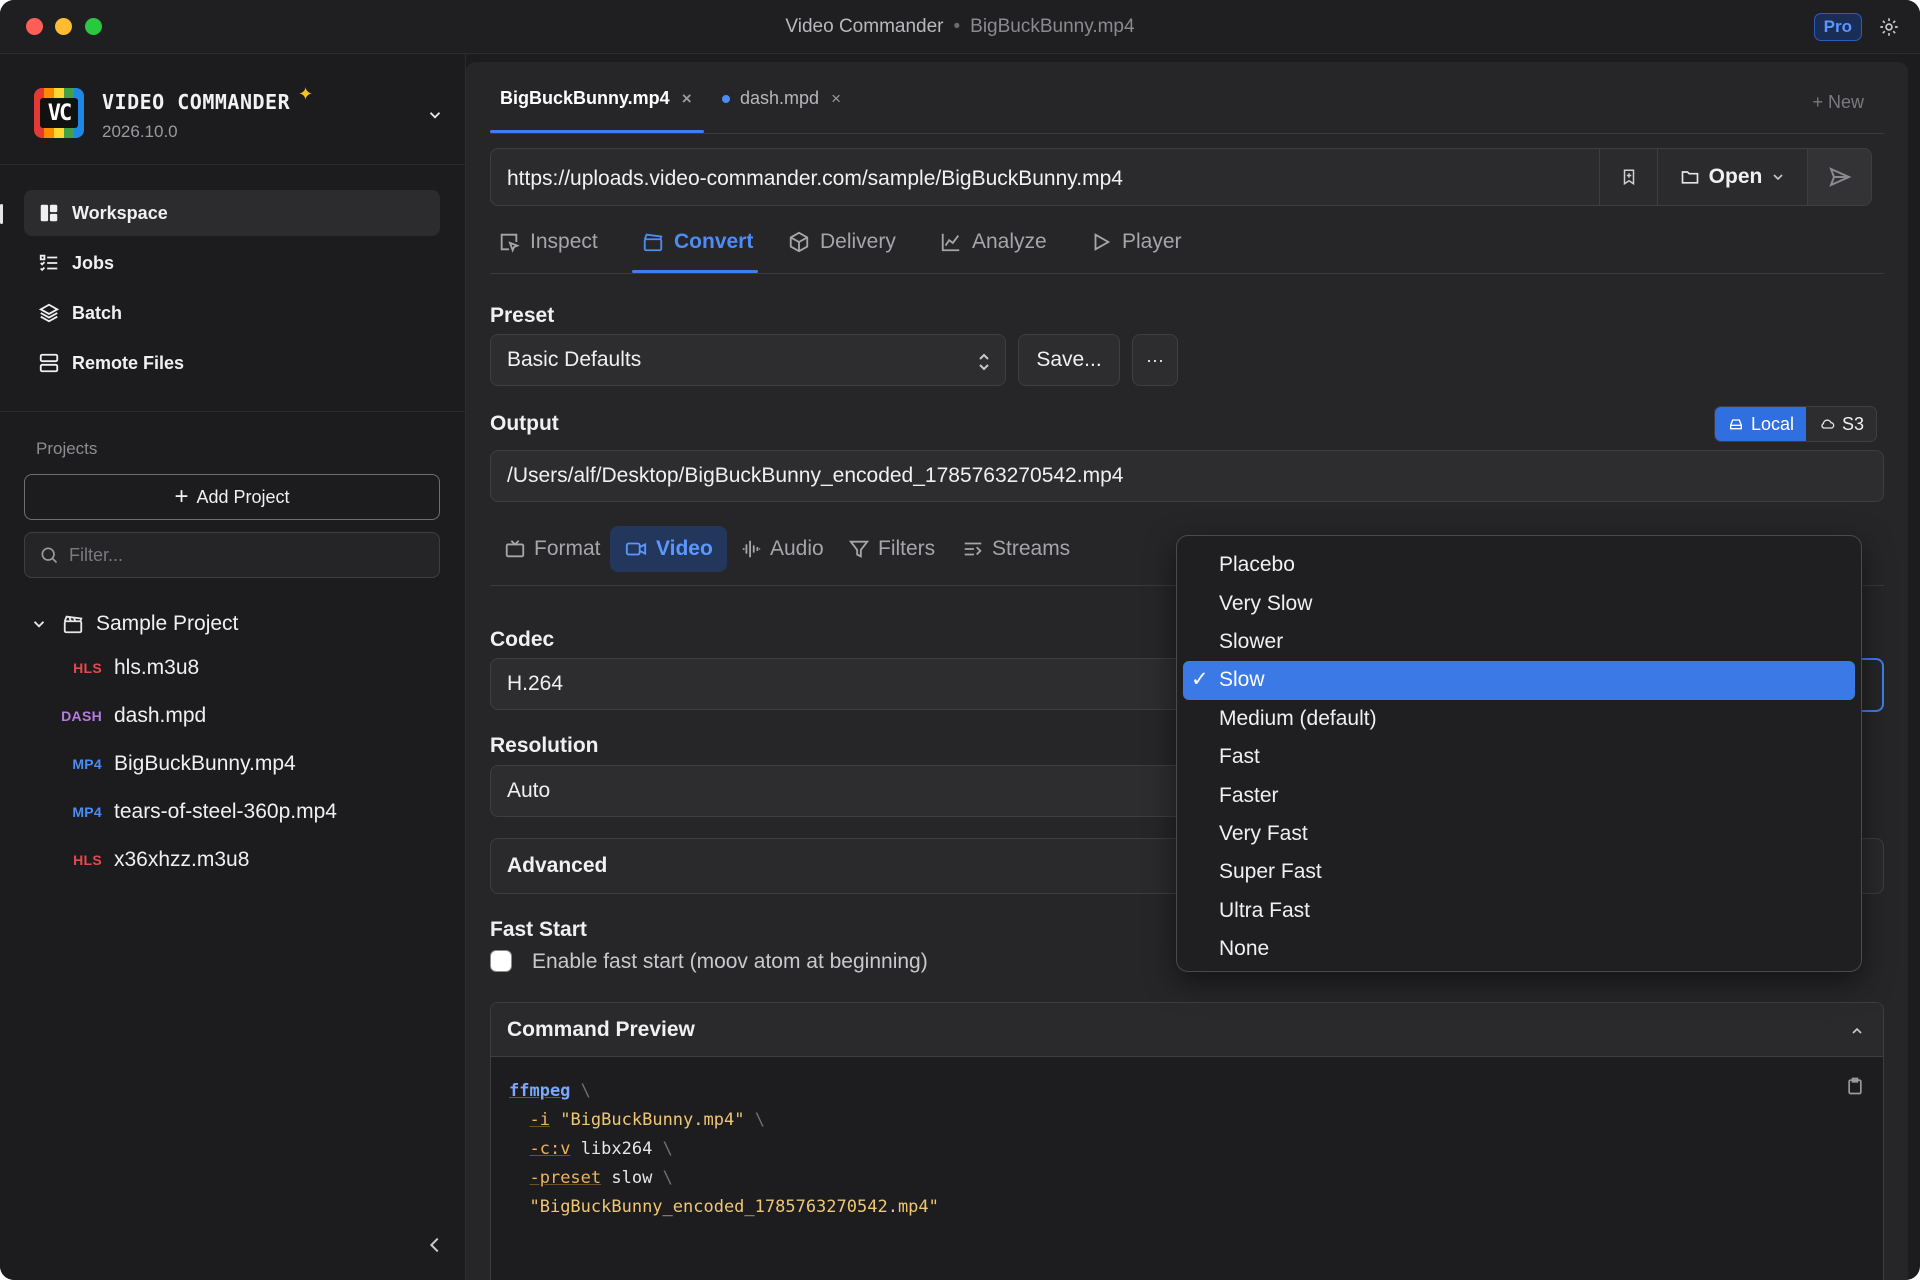 This screenshot has width=1920, height=1280. What do you see at coordinates (567, 548) in the screenshot?
I see `tab-label: Format` at bounding box center [567, 548].